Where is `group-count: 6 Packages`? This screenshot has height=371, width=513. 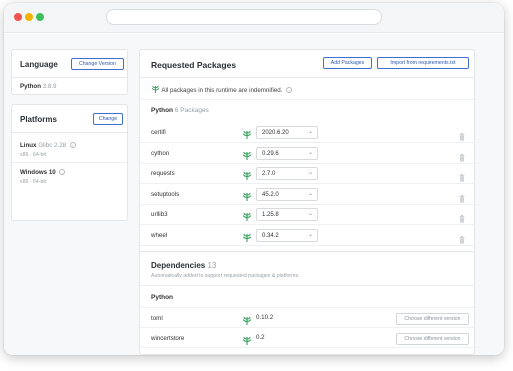
group-count: 6 Packages is located at coordinates (191, 110).